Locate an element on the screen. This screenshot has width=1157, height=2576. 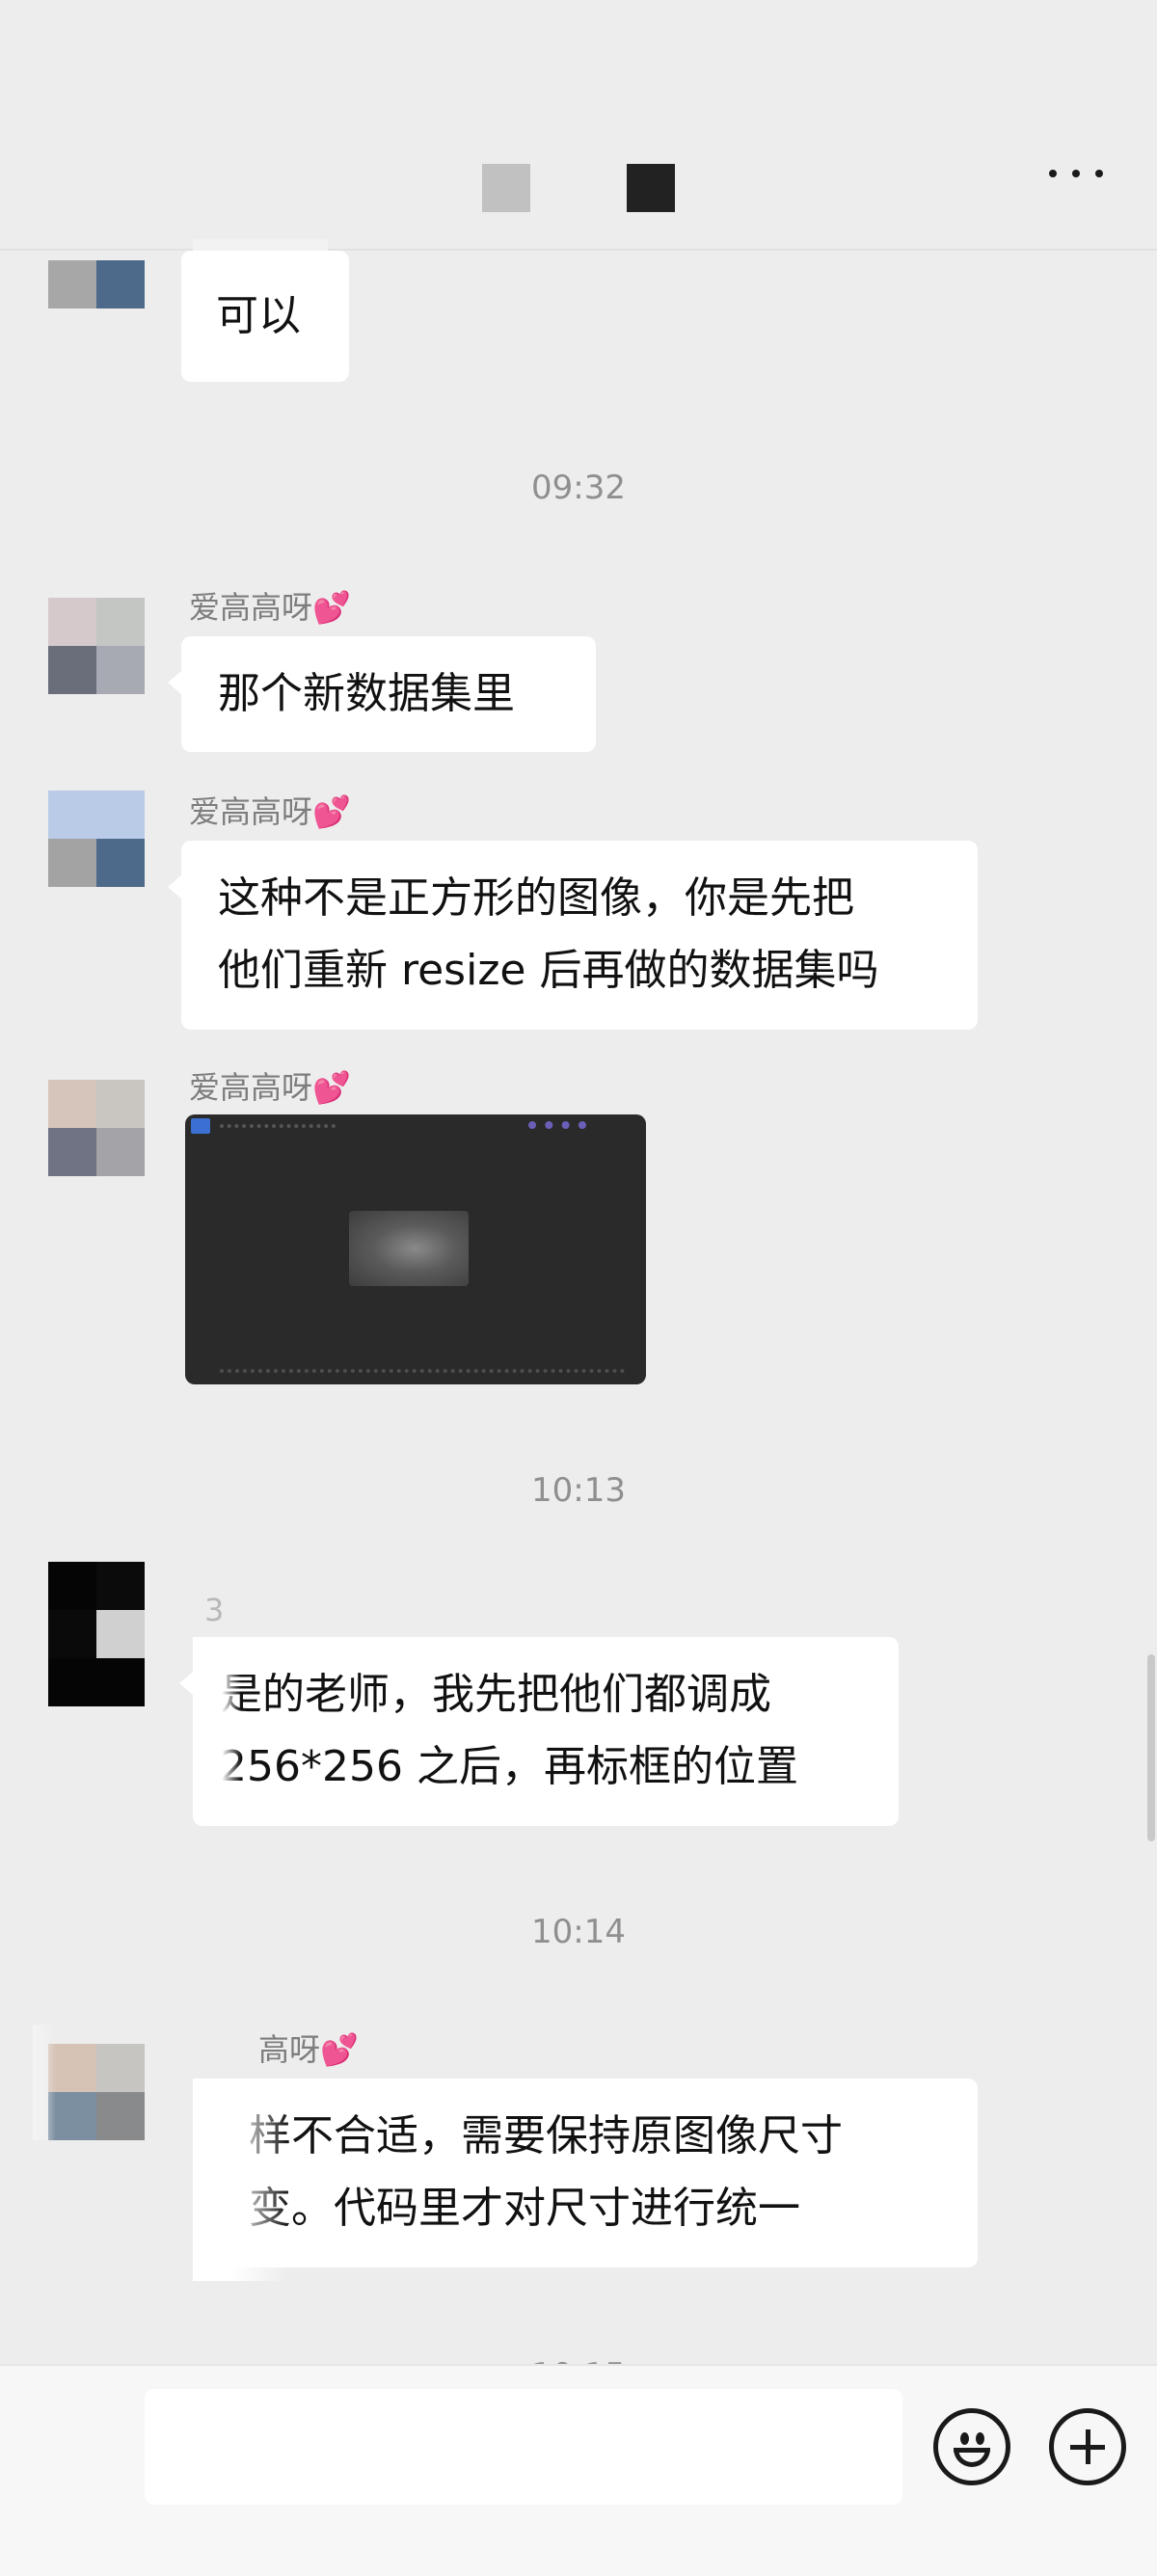
sender-name: 3 is located at coordinates (214, 1610).